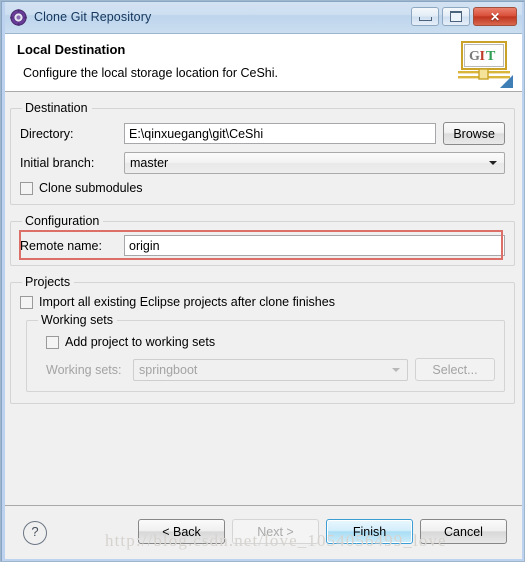 Image resolution: width=525 pixels, height=562 pixels. I want to click on initial-branch-label: Initial branch:, so click(57, 163).